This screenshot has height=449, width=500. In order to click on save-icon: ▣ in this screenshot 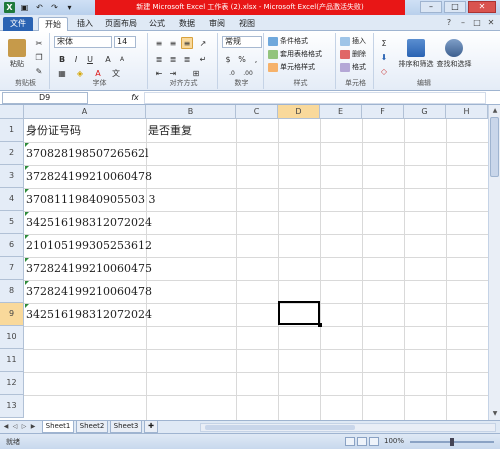, I will do `click(24, 7)`.